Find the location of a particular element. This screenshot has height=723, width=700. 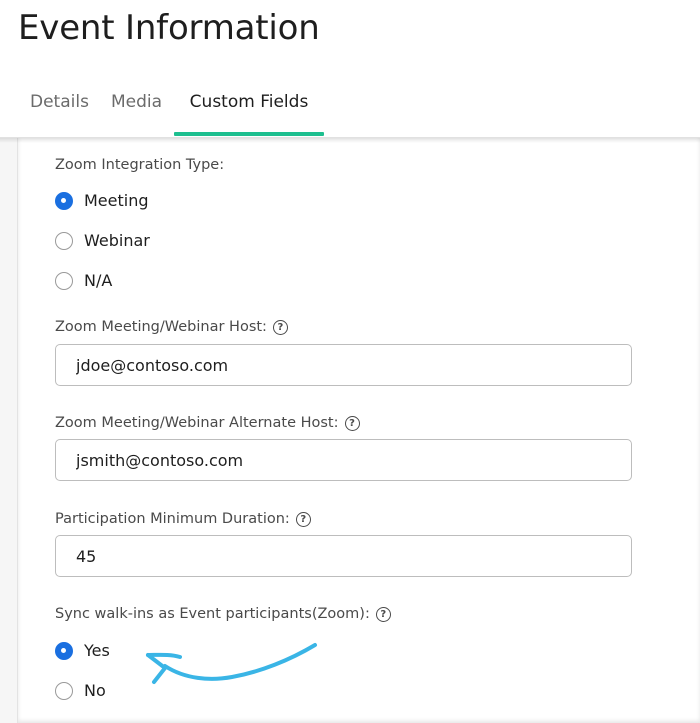

radio-webinar: Webinar is located at coordinates (102, 240).